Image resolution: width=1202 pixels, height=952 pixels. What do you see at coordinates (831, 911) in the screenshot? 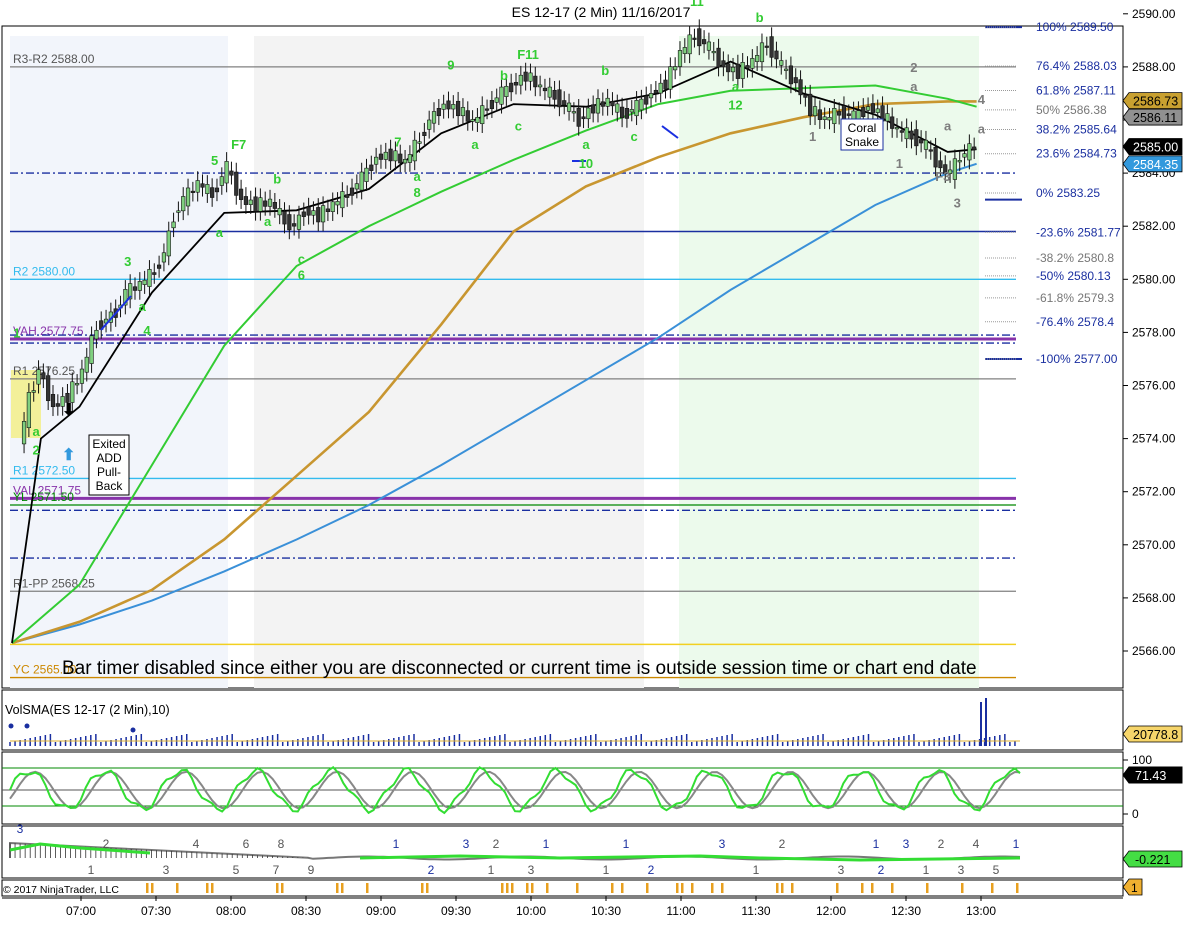
I see `x-tick-label: 12:00` at bounding box center [831, 911].